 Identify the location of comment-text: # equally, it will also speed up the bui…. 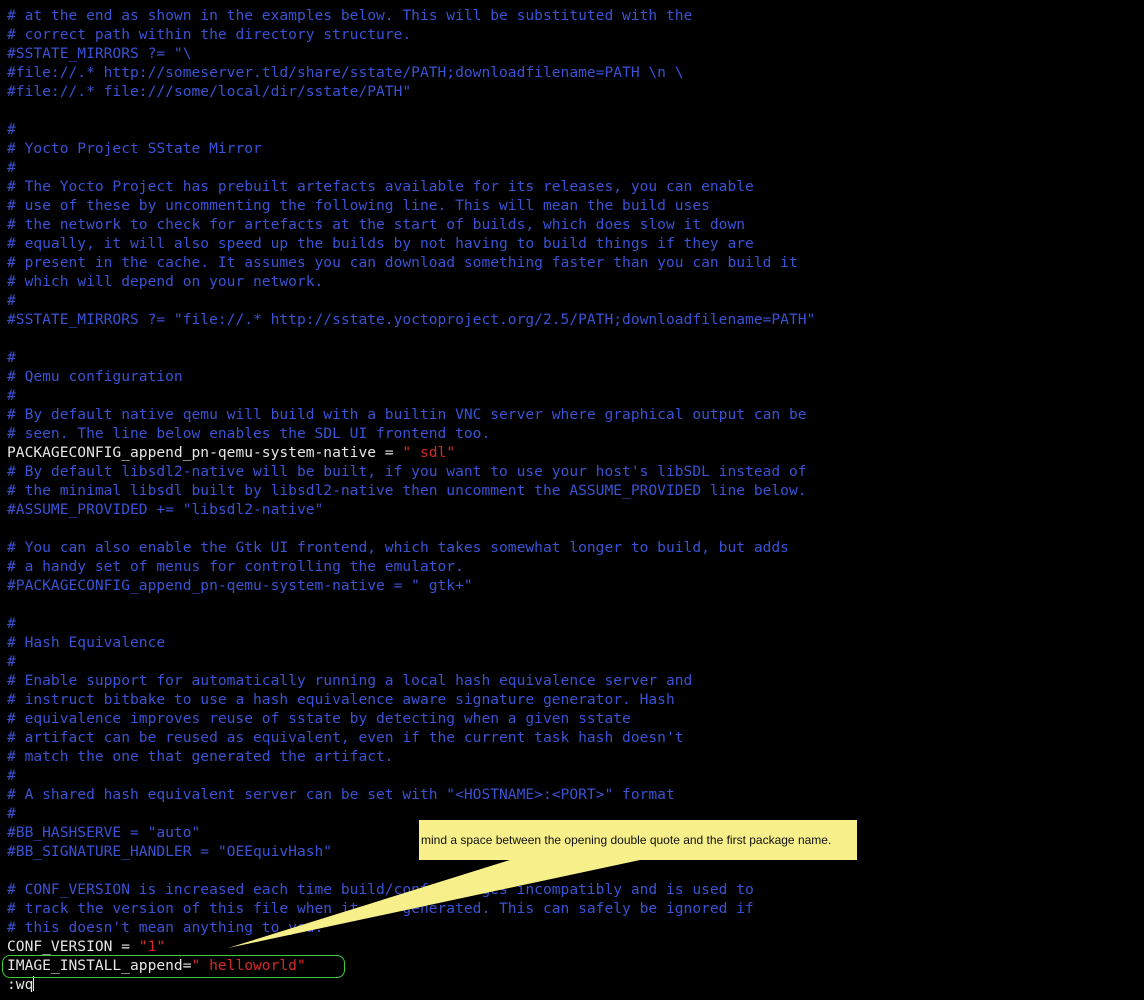
(380, 243).